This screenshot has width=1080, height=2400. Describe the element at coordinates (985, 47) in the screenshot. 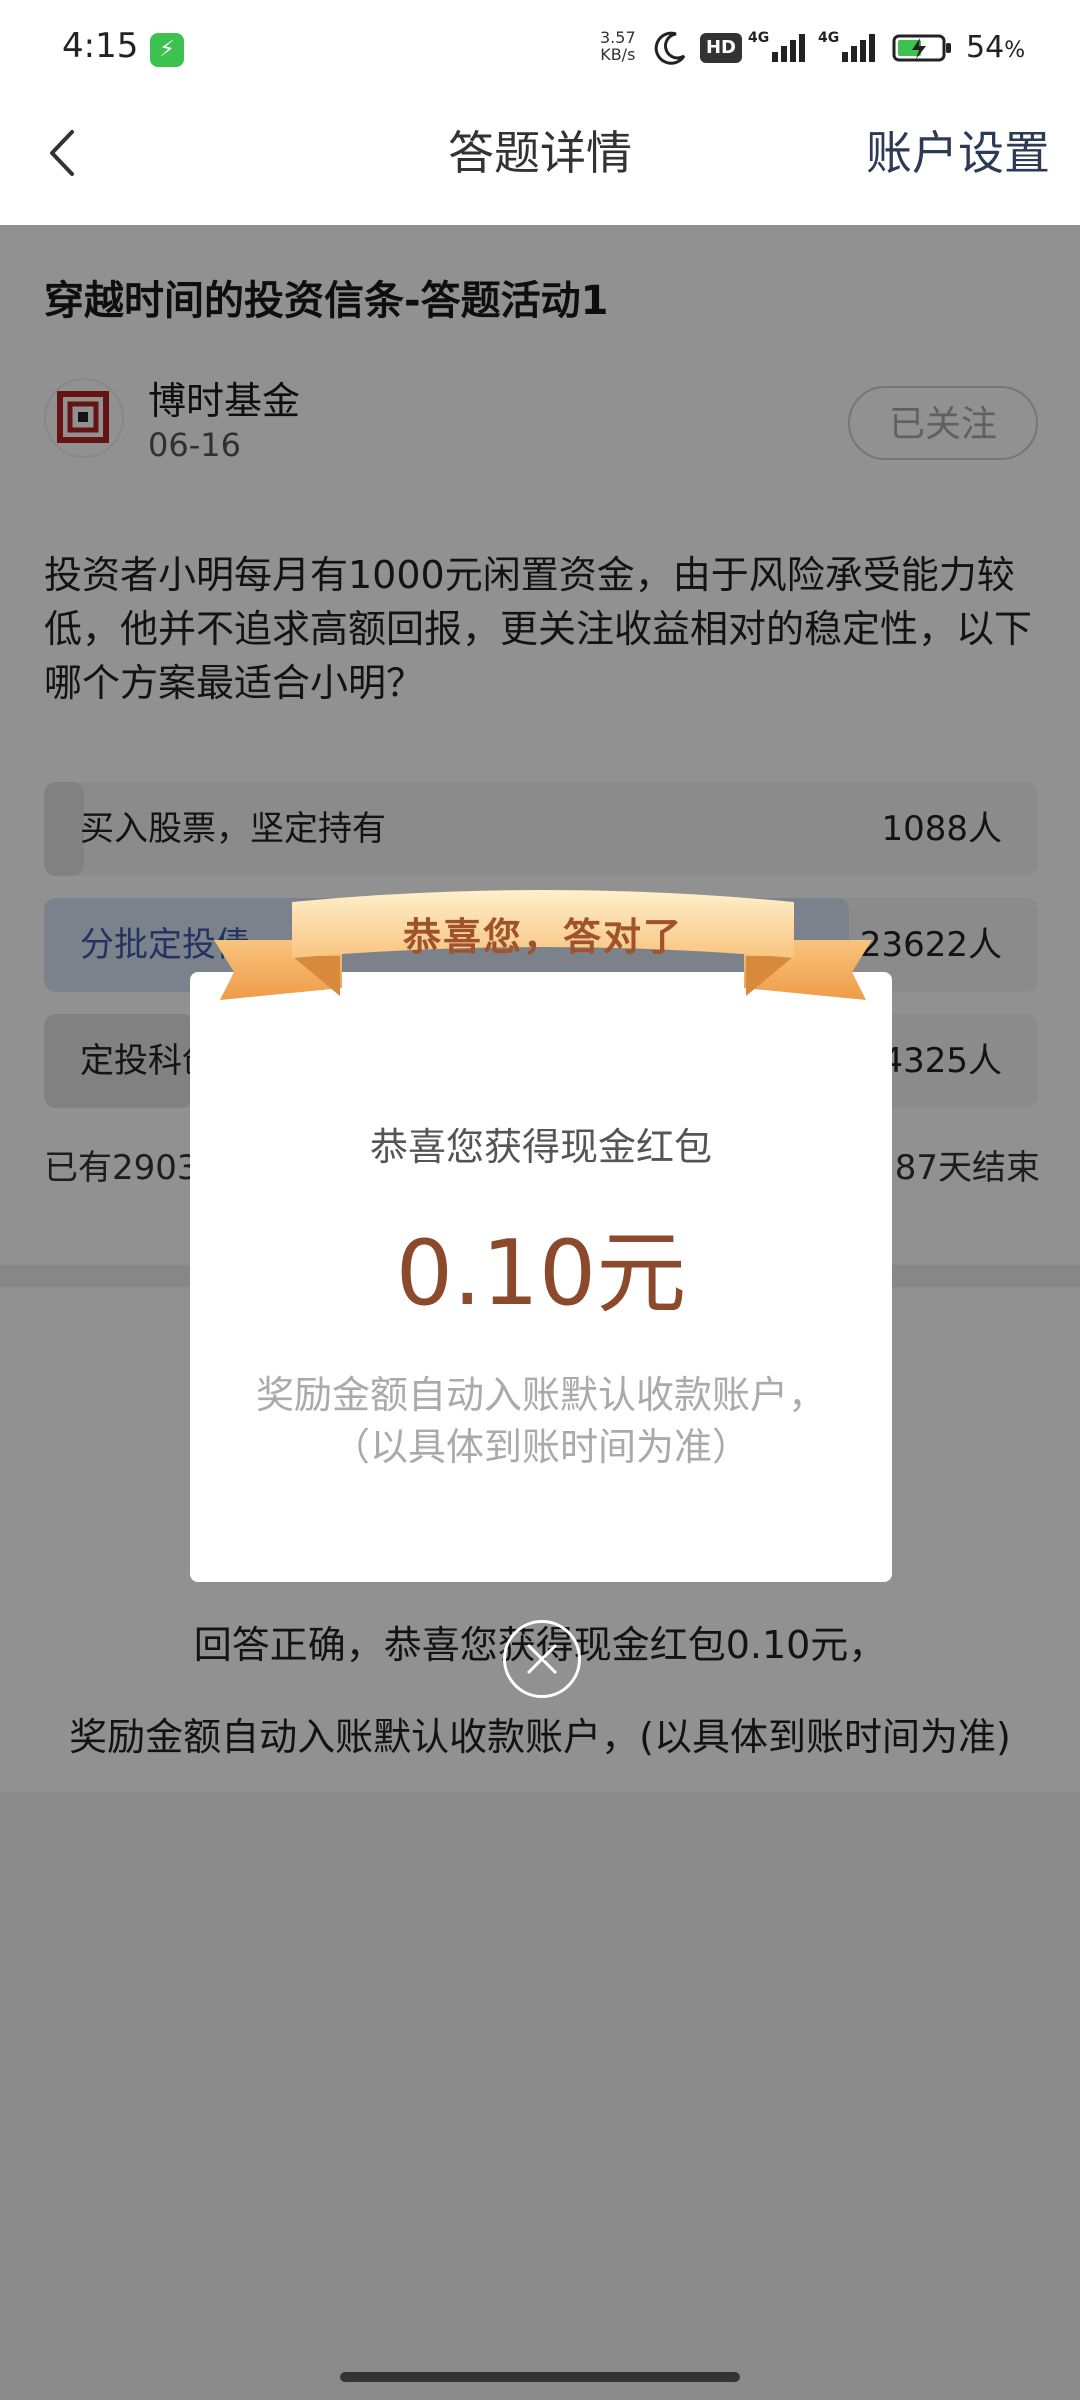

I see `battery-percent-value: 54` at that location.